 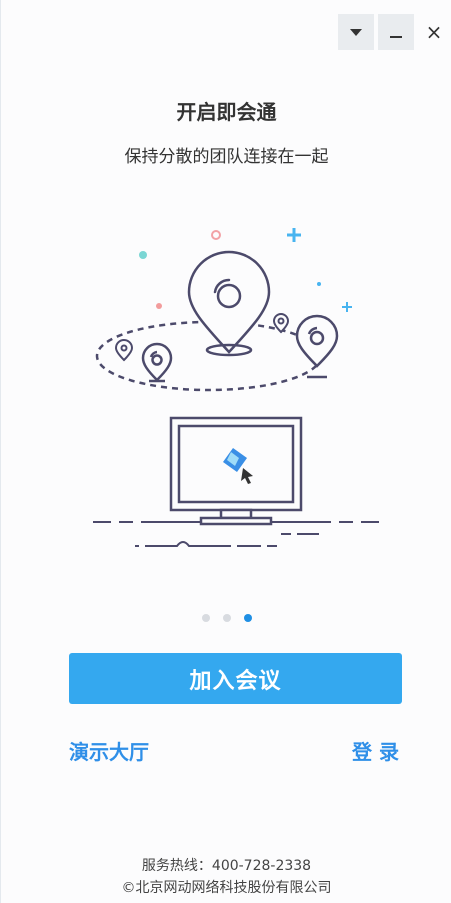 I want to click on orbit-path, so click(x=209, y=356).